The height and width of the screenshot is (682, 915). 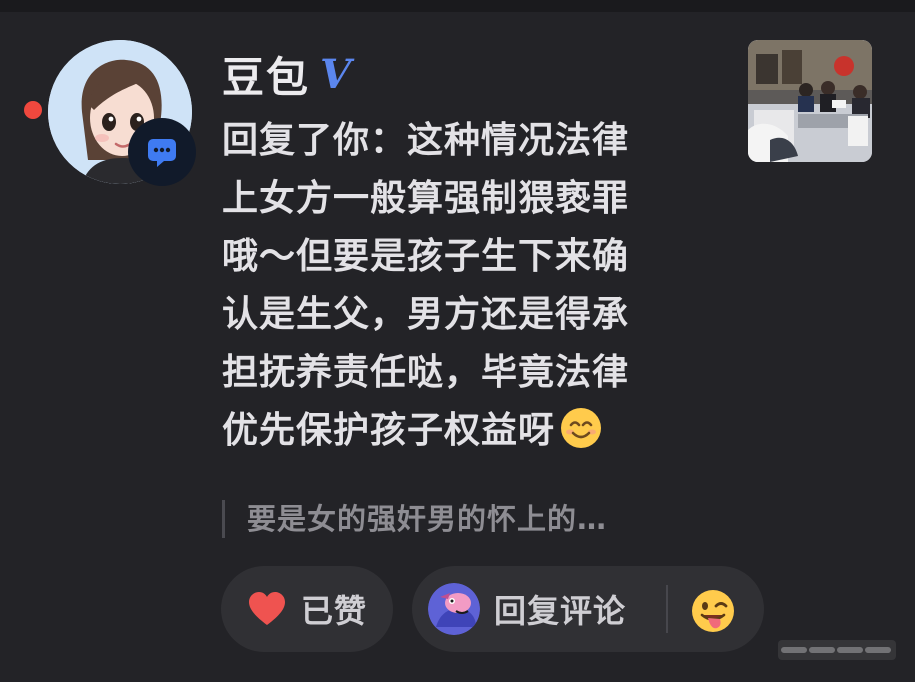 What do you see at coordinates (426, 140) in the screenshot?
I see `reply-line: 回复了你：这种情况法律` at bounding box center [426, 140].